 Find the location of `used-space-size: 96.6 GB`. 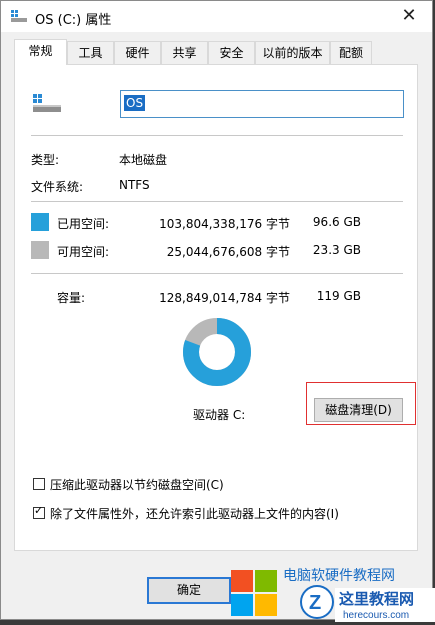

used-space-size: 96.6 GB is located at coordinates (336, 222).